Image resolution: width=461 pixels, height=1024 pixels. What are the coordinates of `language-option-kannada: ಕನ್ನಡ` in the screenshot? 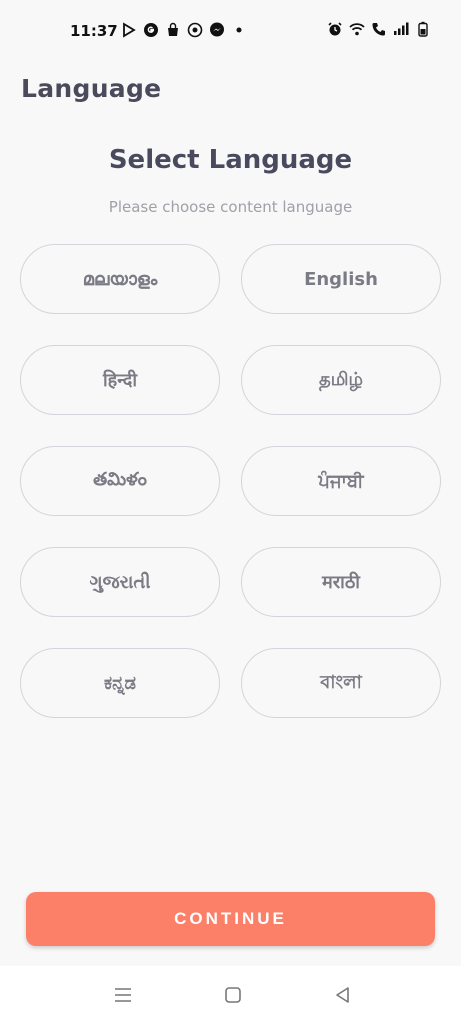 It's located at (120, 683).